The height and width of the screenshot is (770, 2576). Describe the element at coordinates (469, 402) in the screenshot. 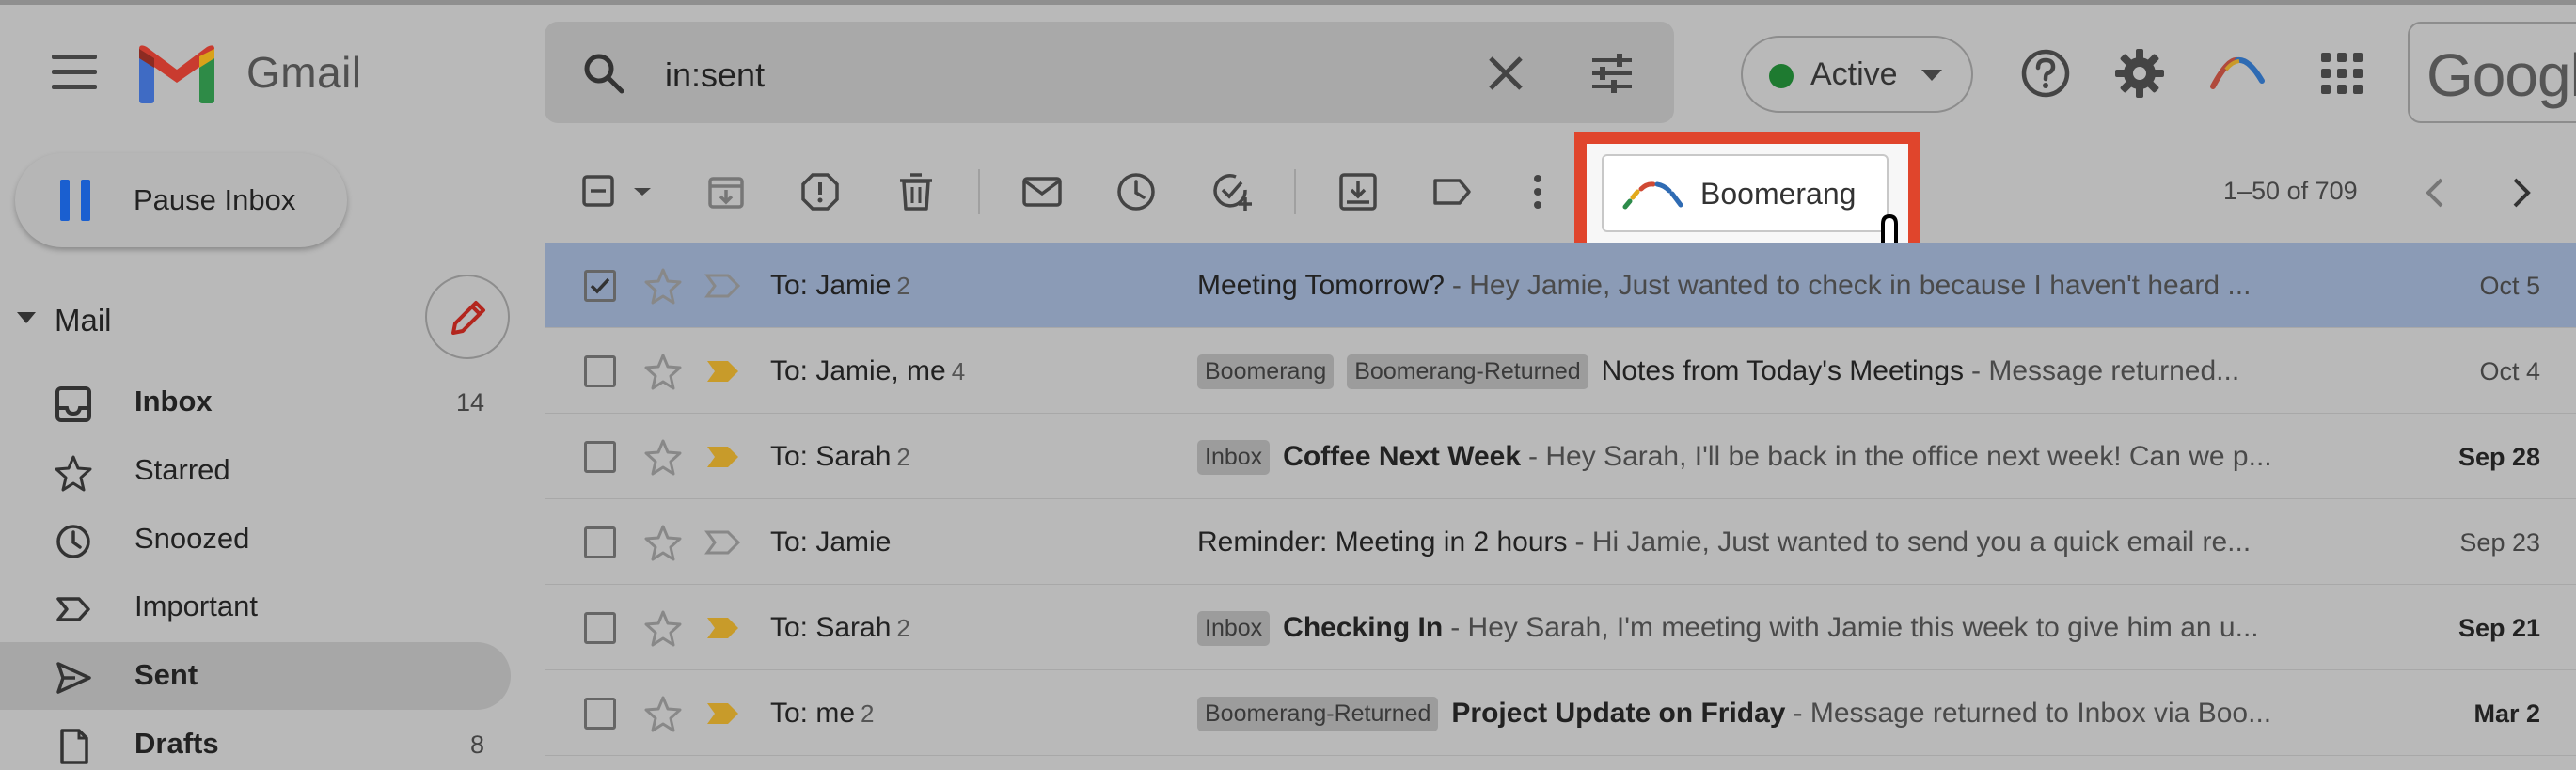

I see `sidebar-item-count: 14` at that location.